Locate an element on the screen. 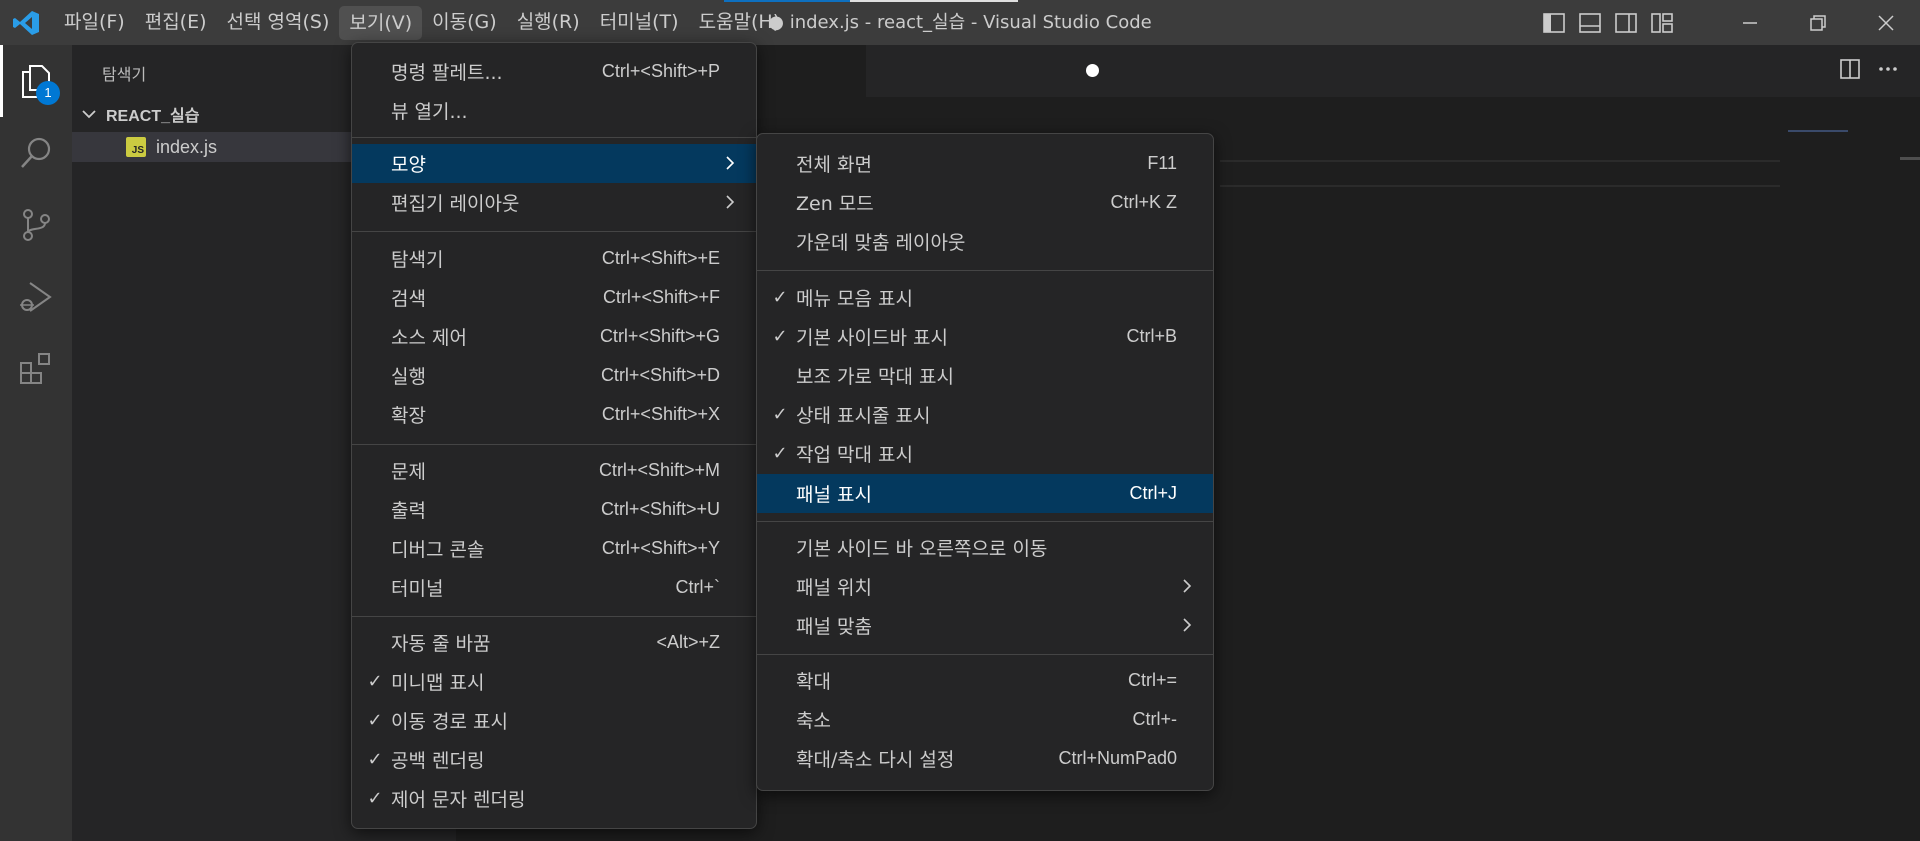  menu-item-terminal: 터미널 Ctrl+` is located at coordinates (554, 587).